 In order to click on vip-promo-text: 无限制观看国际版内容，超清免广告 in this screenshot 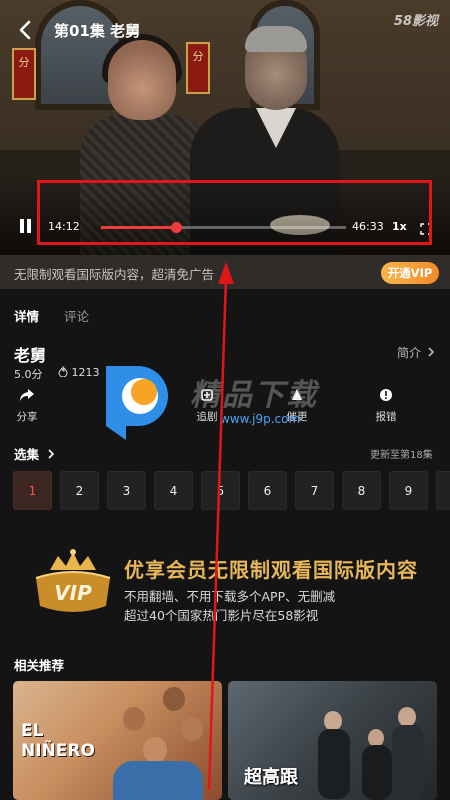, I will do `click(114, 274)`.